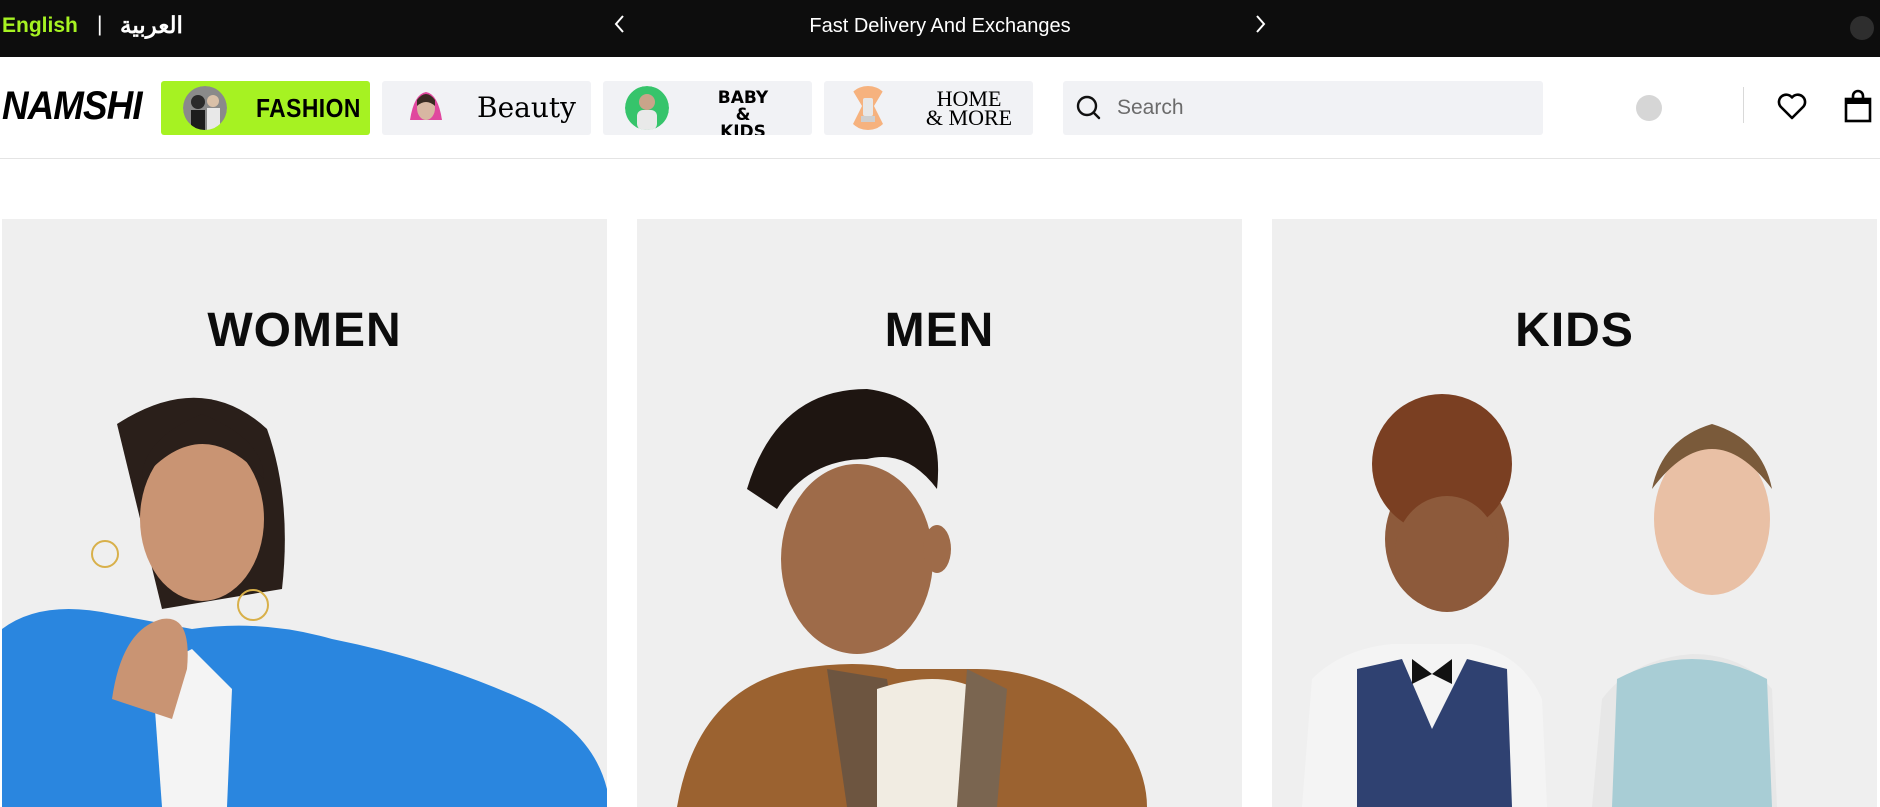 This screenshot has width=1880, height=807. Describe the element at coordinates (304, 330) in the screenshot. I see `card-women-title: WOMEN` at that location.